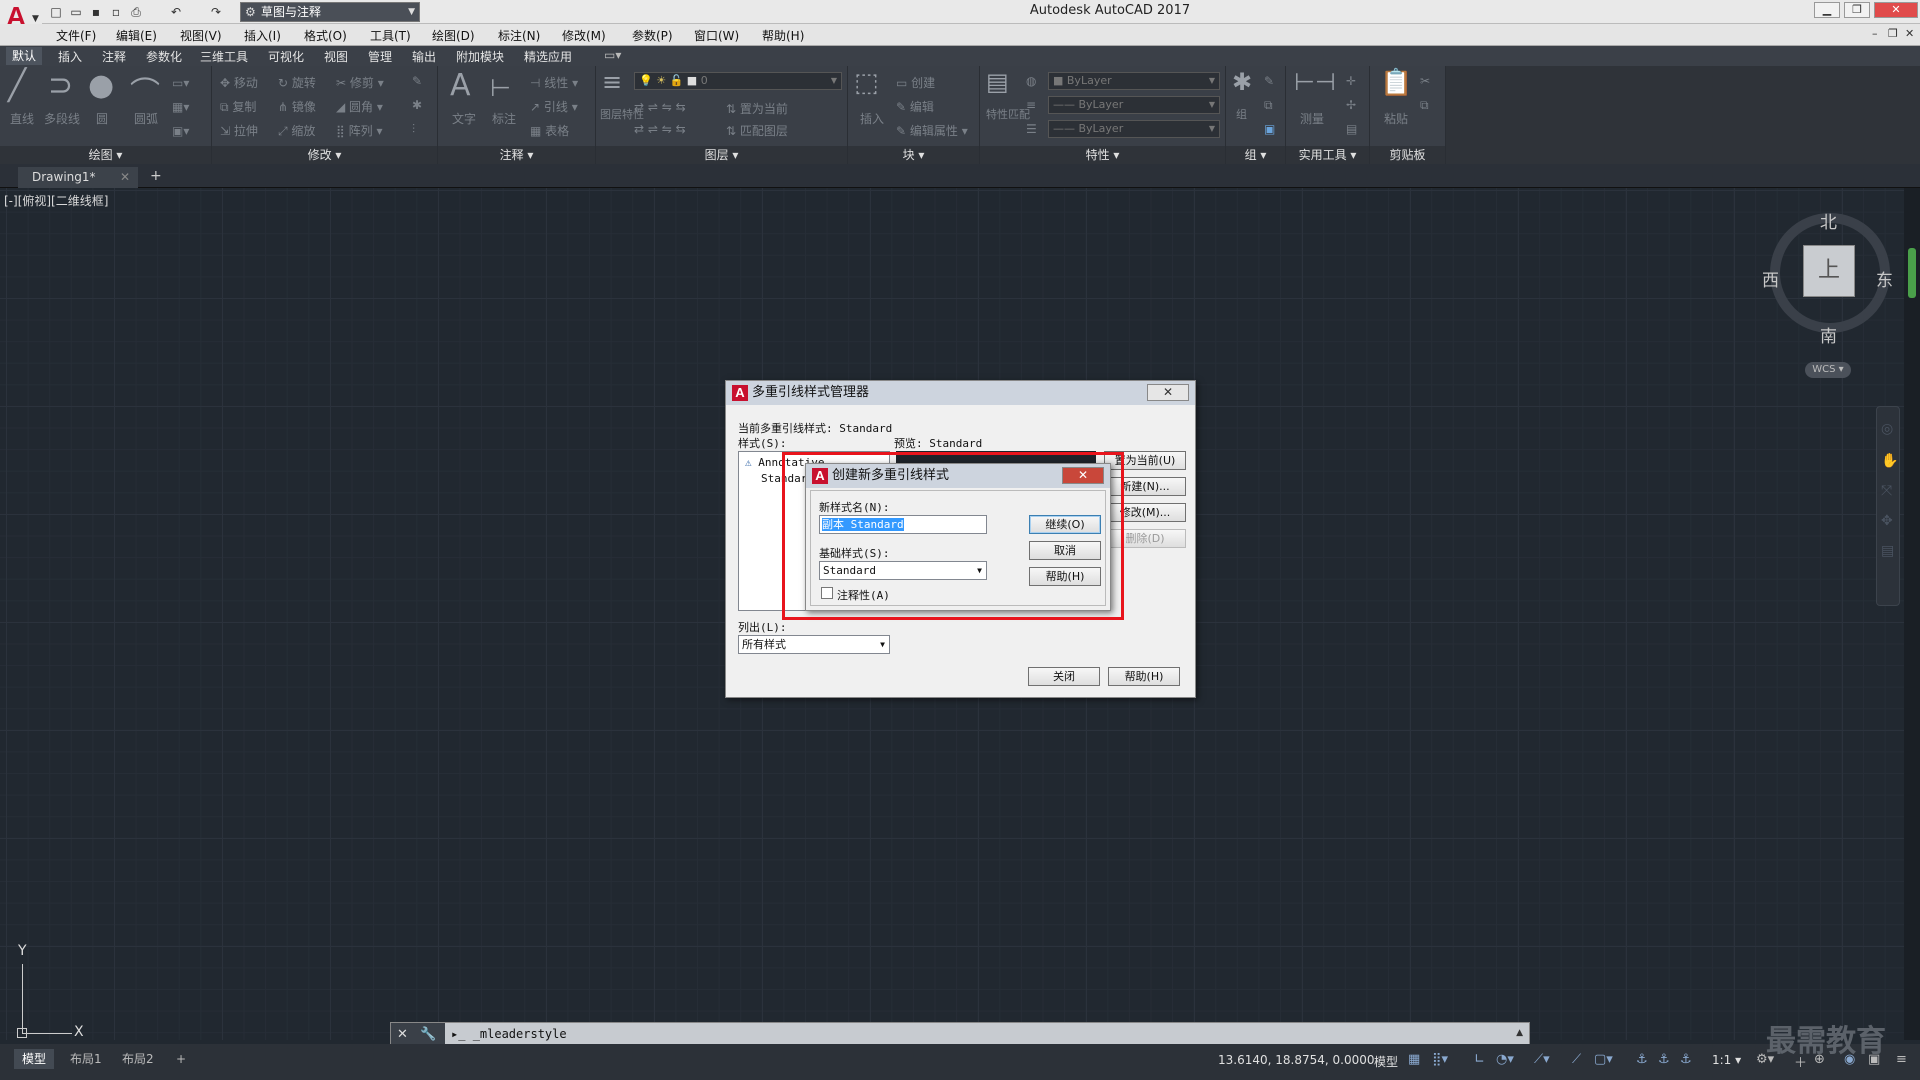 The image size is (1920, 1080). Describe the element at coordinates (1828, 334) in the screenshot. I see `compass-south: 南` at that location.